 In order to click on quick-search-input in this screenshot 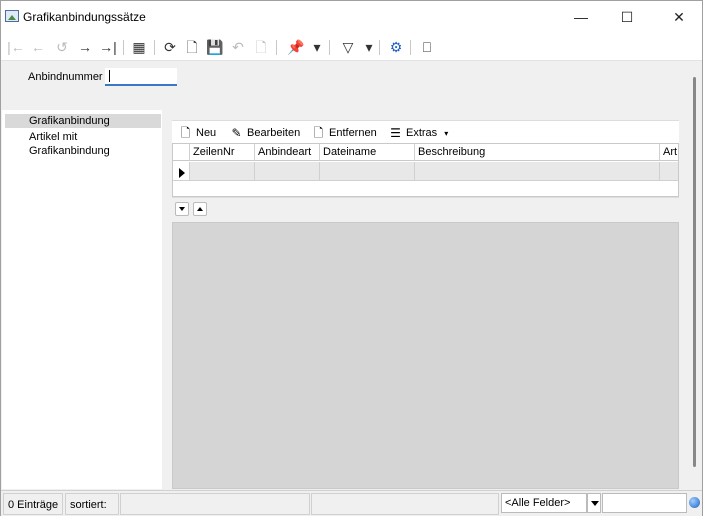, I will do `click(644, 503)`.